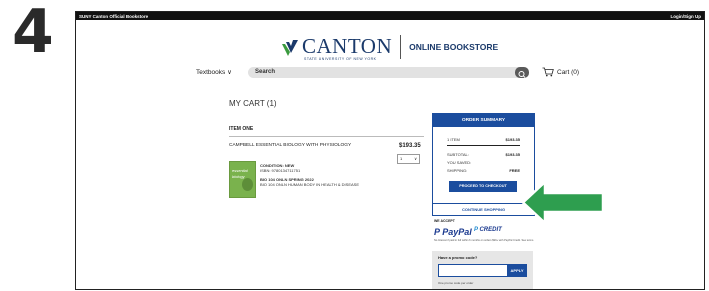  What do you see at coordinates (563, 202) in the screenshot?
I see `pointer-arrow-icon` at bounding box center [563, 202].